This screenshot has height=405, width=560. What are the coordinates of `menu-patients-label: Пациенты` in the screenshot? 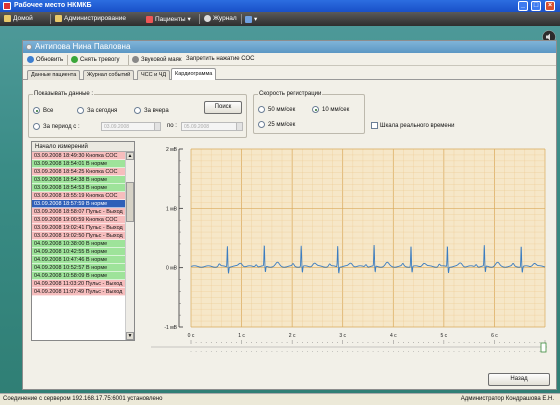 It's located at (170, 19).